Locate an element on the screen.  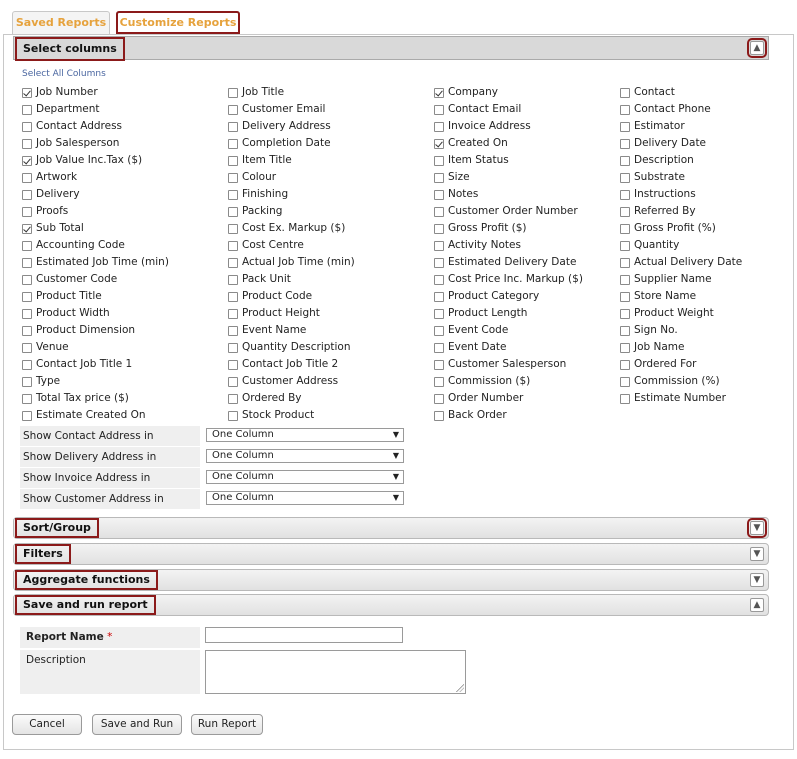
column-checkbox-item: Job Name is located at coordinates (681, 347).